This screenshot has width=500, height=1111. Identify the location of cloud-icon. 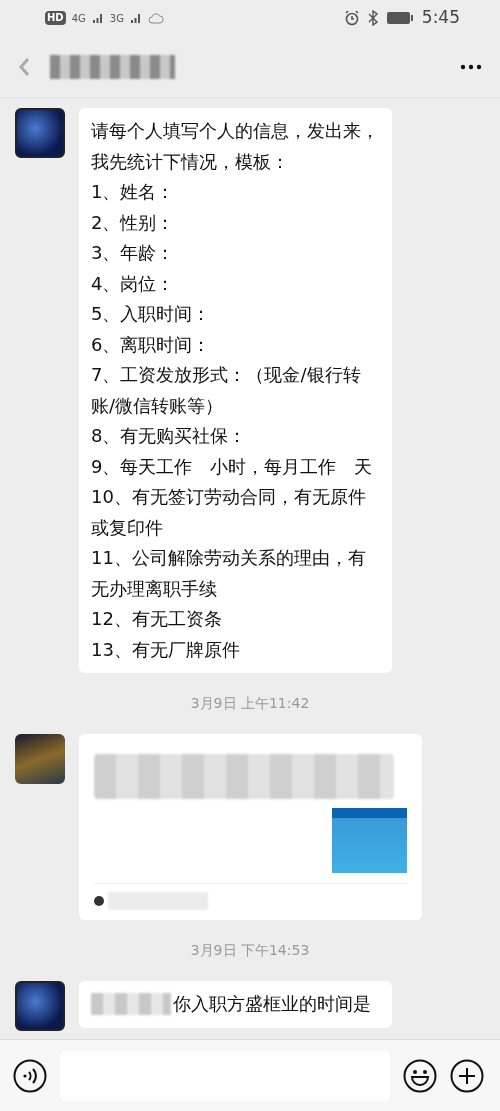
(155, 18).